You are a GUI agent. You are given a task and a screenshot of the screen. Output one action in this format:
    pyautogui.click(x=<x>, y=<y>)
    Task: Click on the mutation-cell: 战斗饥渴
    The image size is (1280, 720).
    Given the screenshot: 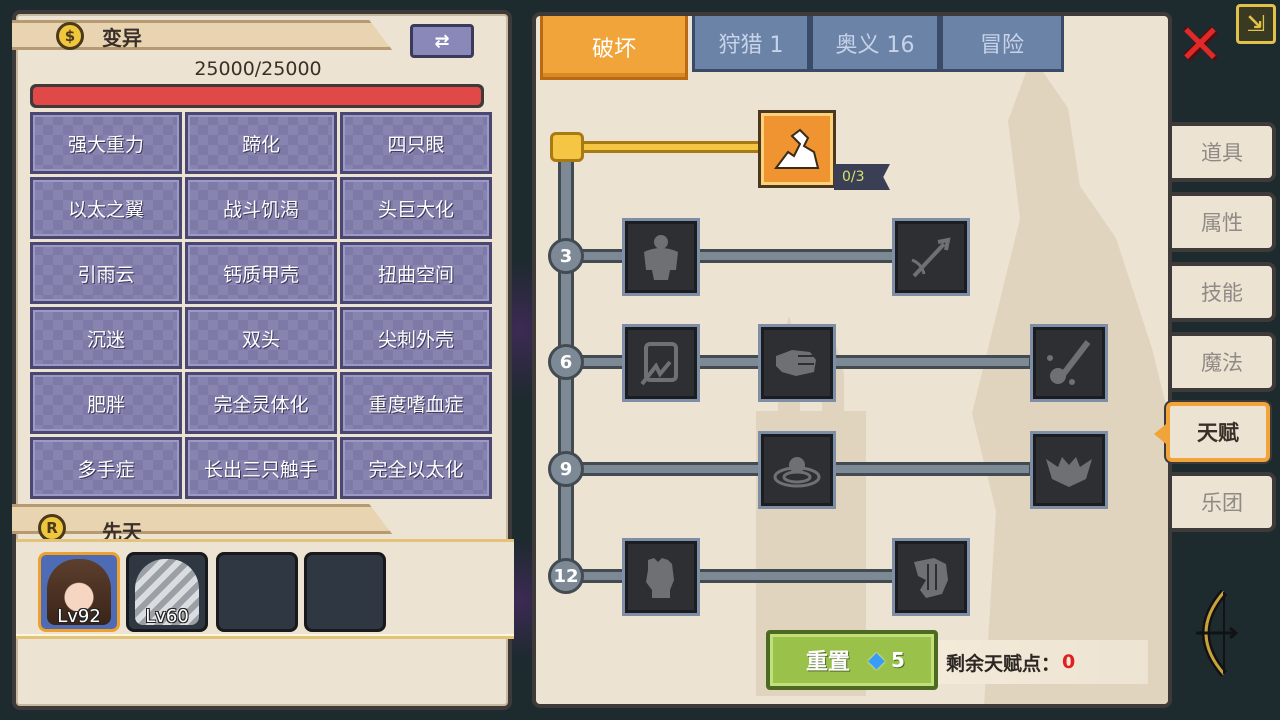 What is the action you would take?
    pyautogui.click(x=261, y=208)
    